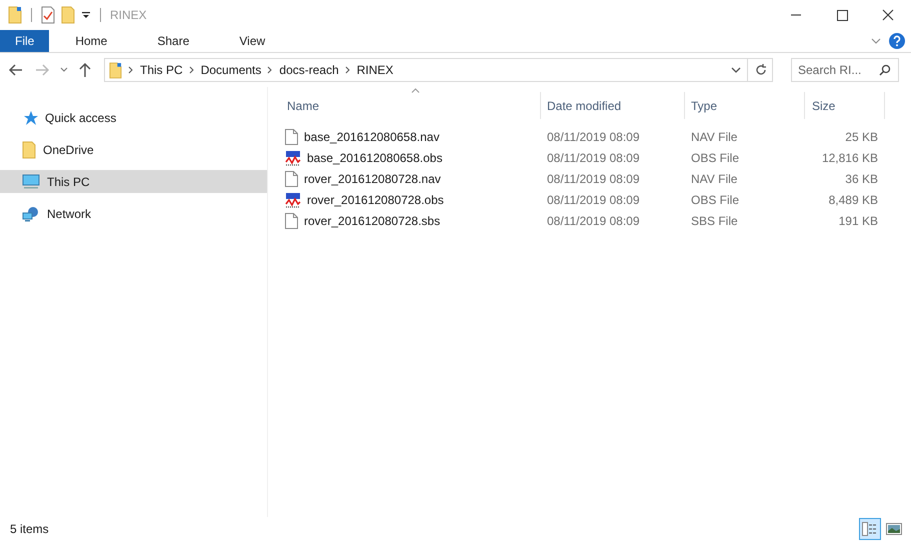  I want to click on view-button, so click(870, 529).